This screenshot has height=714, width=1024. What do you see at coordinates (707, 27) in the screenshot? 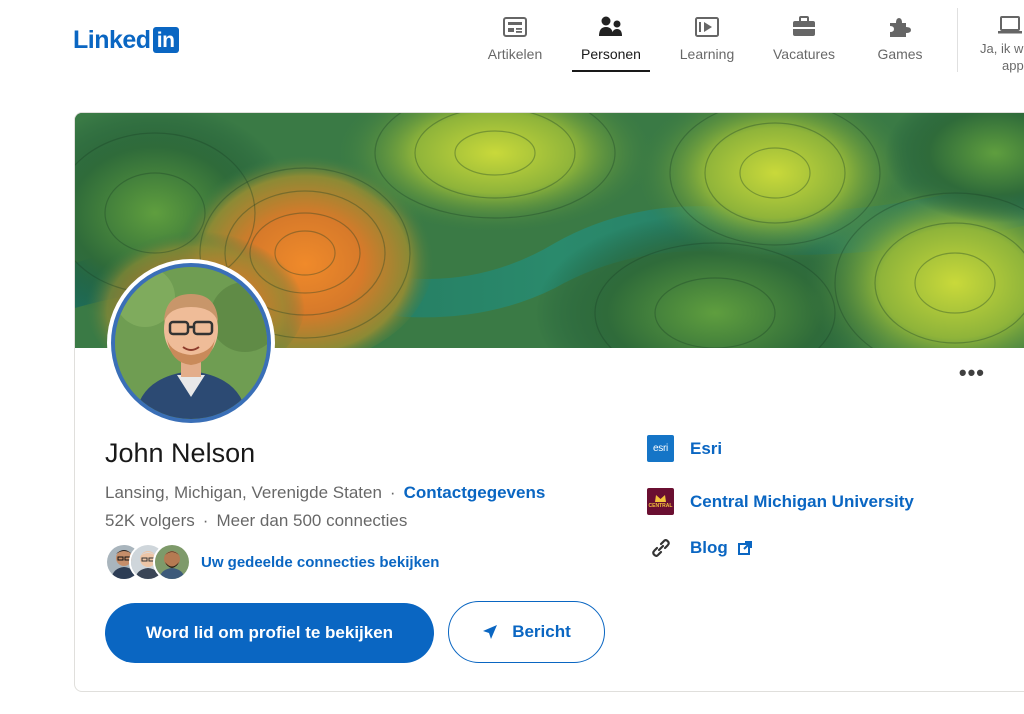
I see `learning-icon` at bounding box center [707, 27].